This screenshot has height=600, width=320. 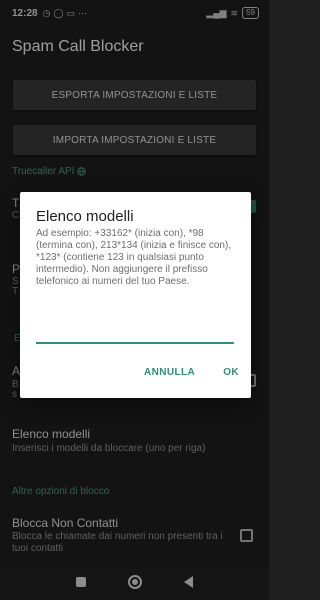 I want to click on dialog-title: Elenco modelli, so click(x=85, y=216).